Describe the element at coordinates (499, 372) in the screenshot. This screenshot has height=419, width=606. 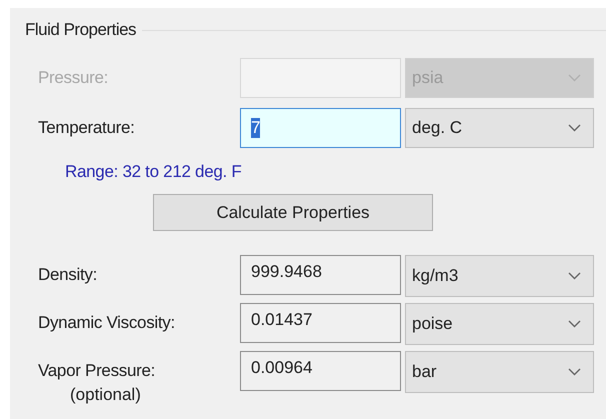
I see `unit-dropdown: bar` at that location.